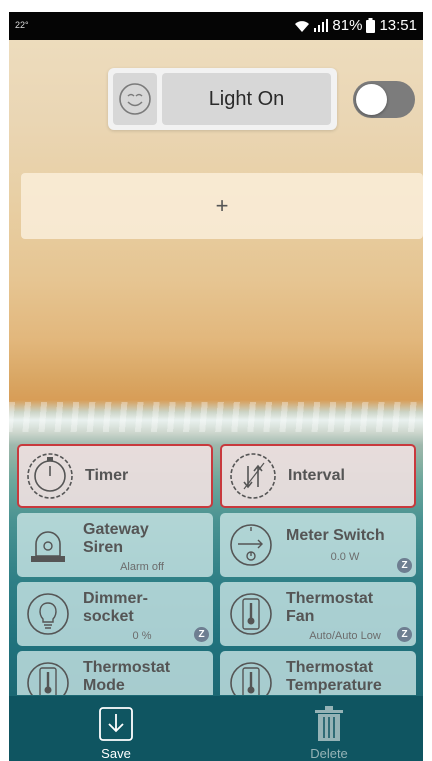 The height and width of the screenshot is (761, 432). What do you see at coordinates (4, 380) in the screenshot?
I see `left-edge` at bounding box center [4, 380].